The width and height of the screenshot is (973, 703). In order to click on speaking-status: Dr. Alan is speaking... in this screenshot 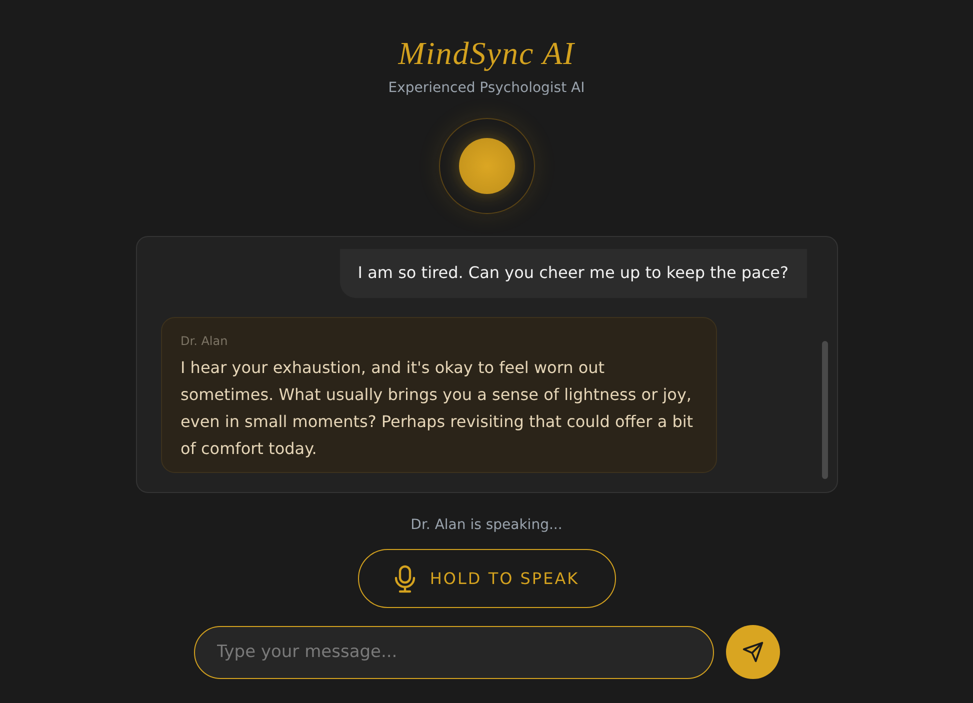, I will do `click(486, 525)`.